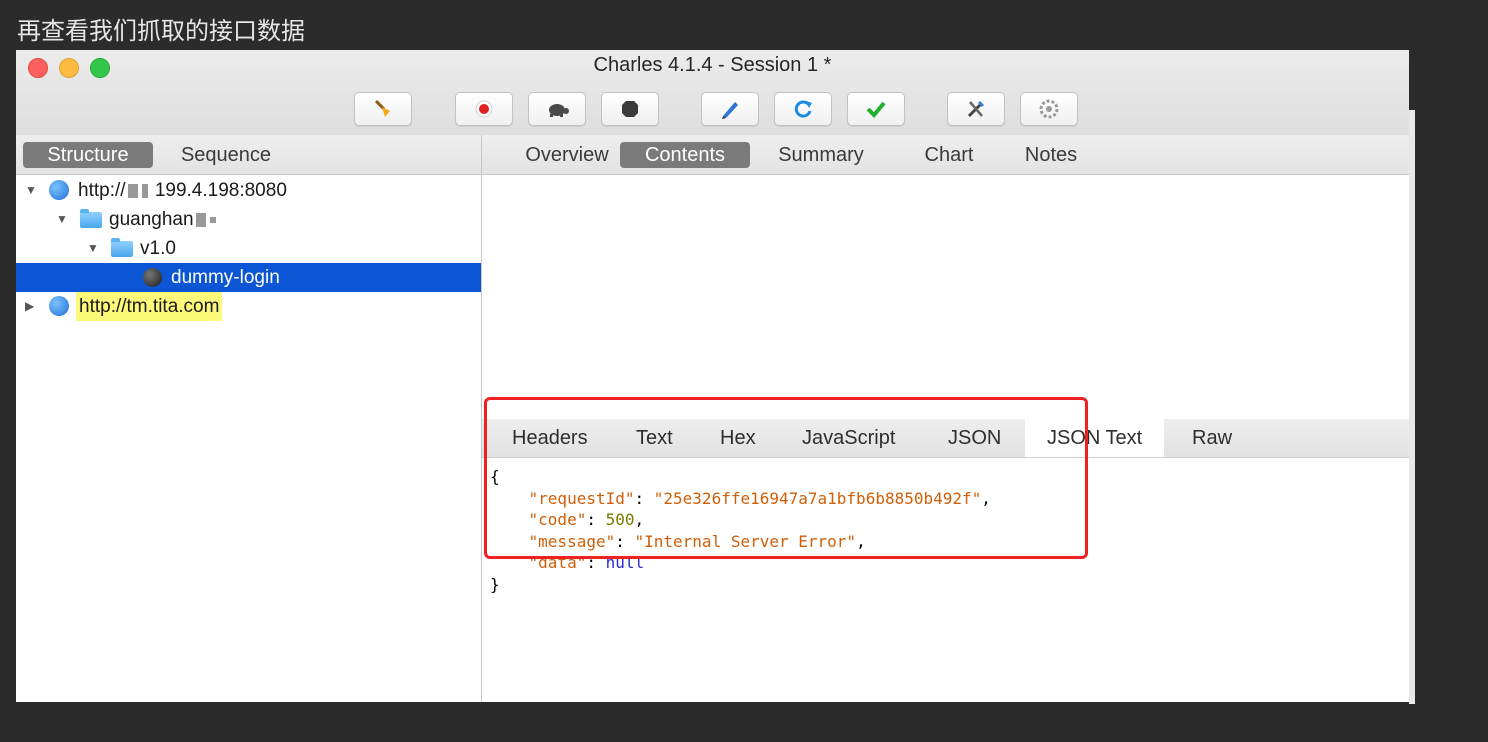 The height and width of the screenshot is (742, 1488). What do you see at coordinates (152, 277) in the screenshot?
I see `bomb-icon` at bounding box center [152, 277].